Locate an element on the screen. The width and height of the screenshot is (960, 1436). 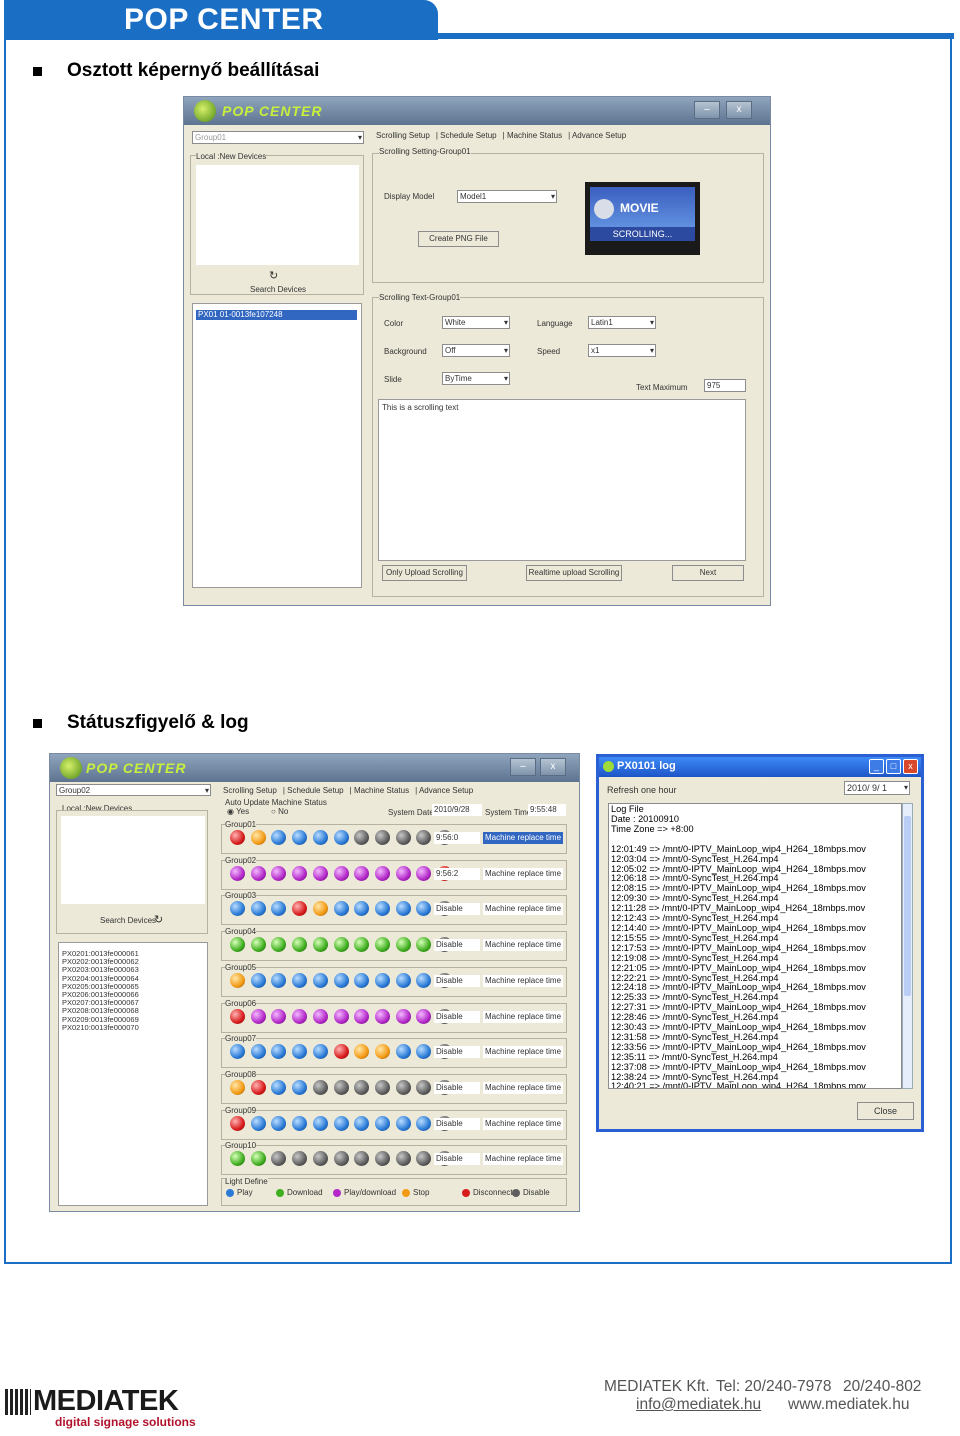
scroll-text-area: This is a scrolling text is located at coordinates (562, 480).